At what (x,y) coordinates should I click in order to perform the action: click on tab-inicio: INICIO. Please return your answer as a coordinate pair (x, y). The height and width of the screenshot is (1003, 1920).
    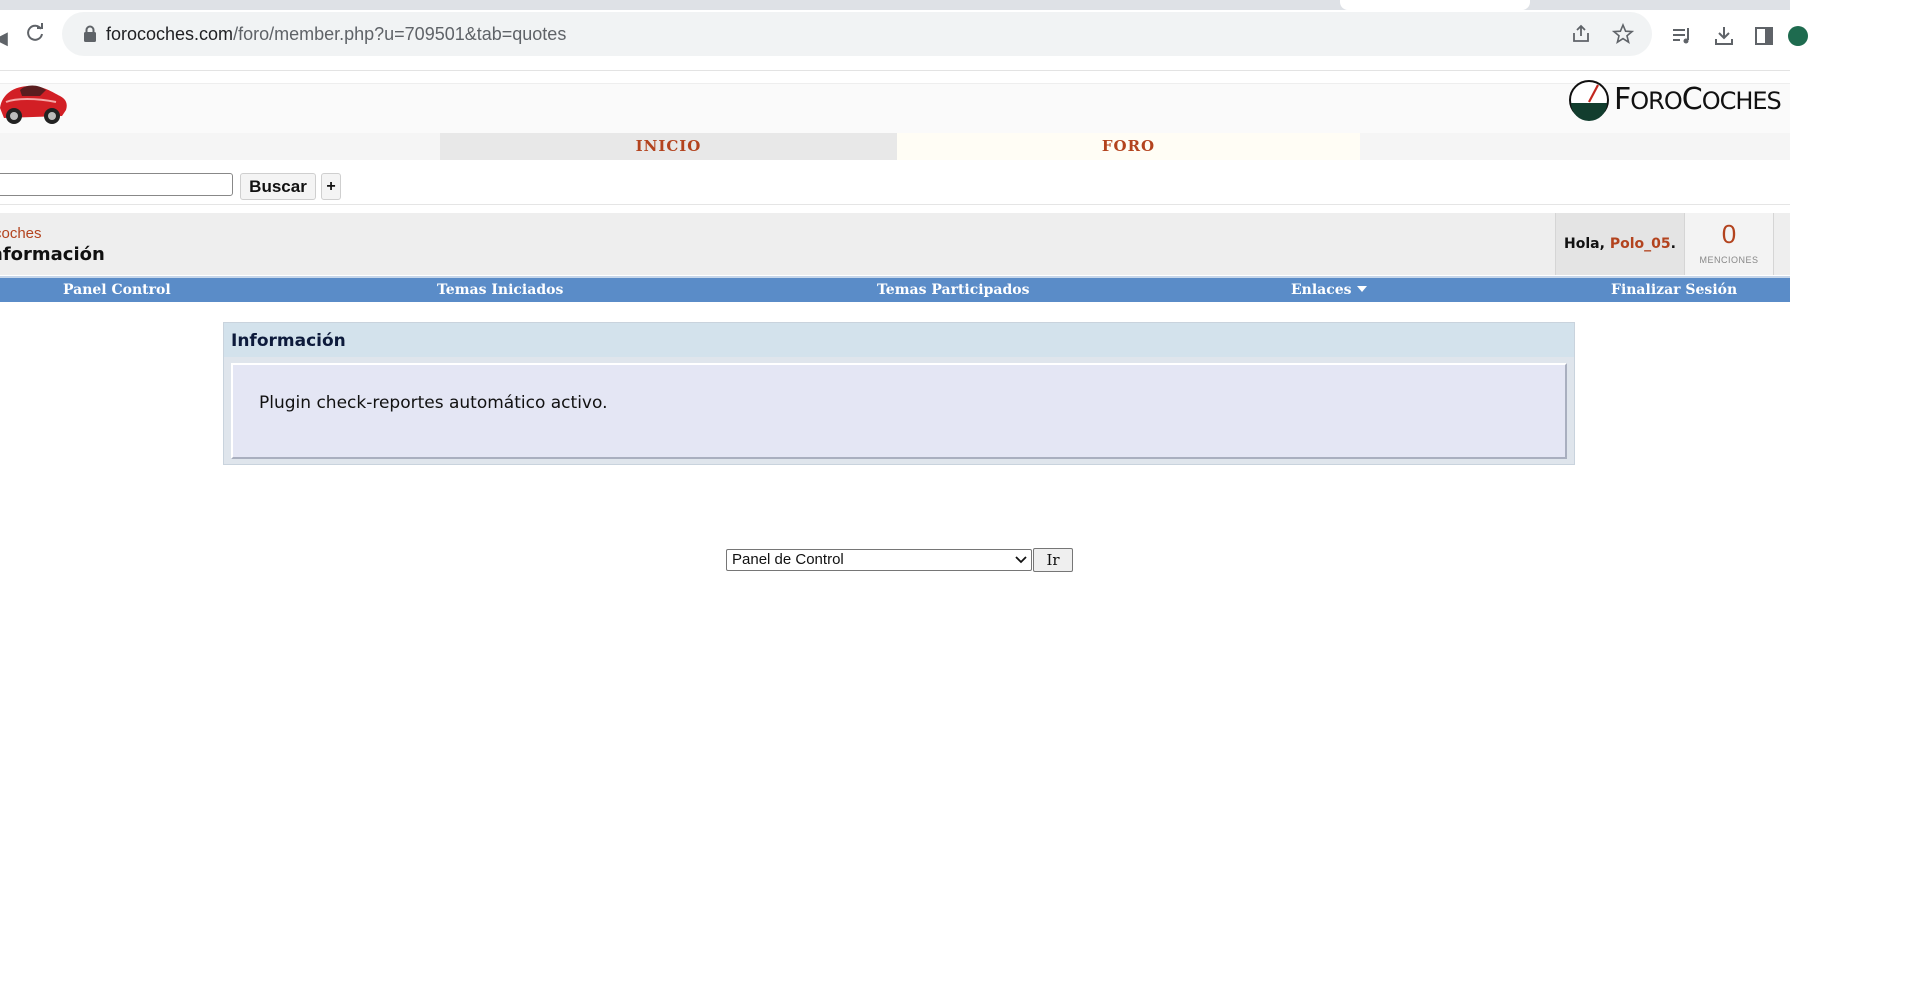
    Looking at the image, I should click on (668, 146).